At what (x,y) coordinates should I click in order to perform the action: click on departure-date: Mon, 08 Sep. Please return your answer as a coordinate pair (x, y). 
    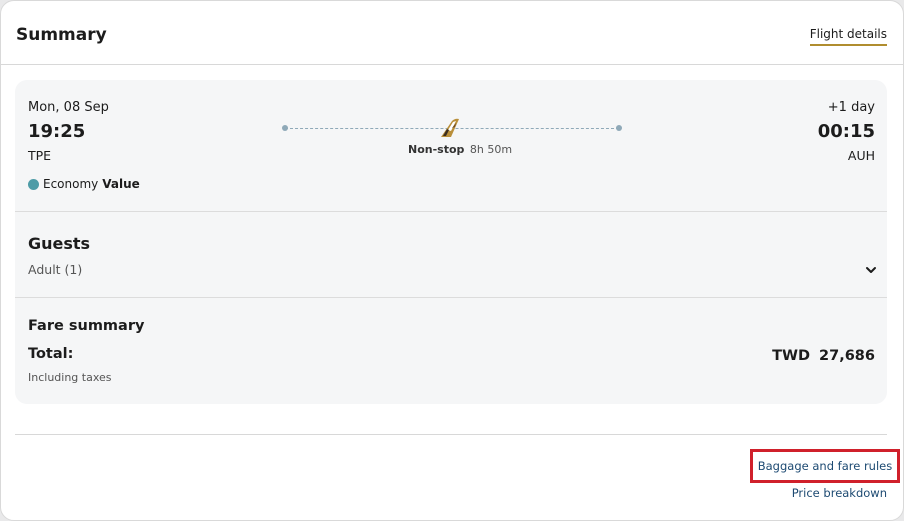
    Looking at the image, I should click on (68, 107).